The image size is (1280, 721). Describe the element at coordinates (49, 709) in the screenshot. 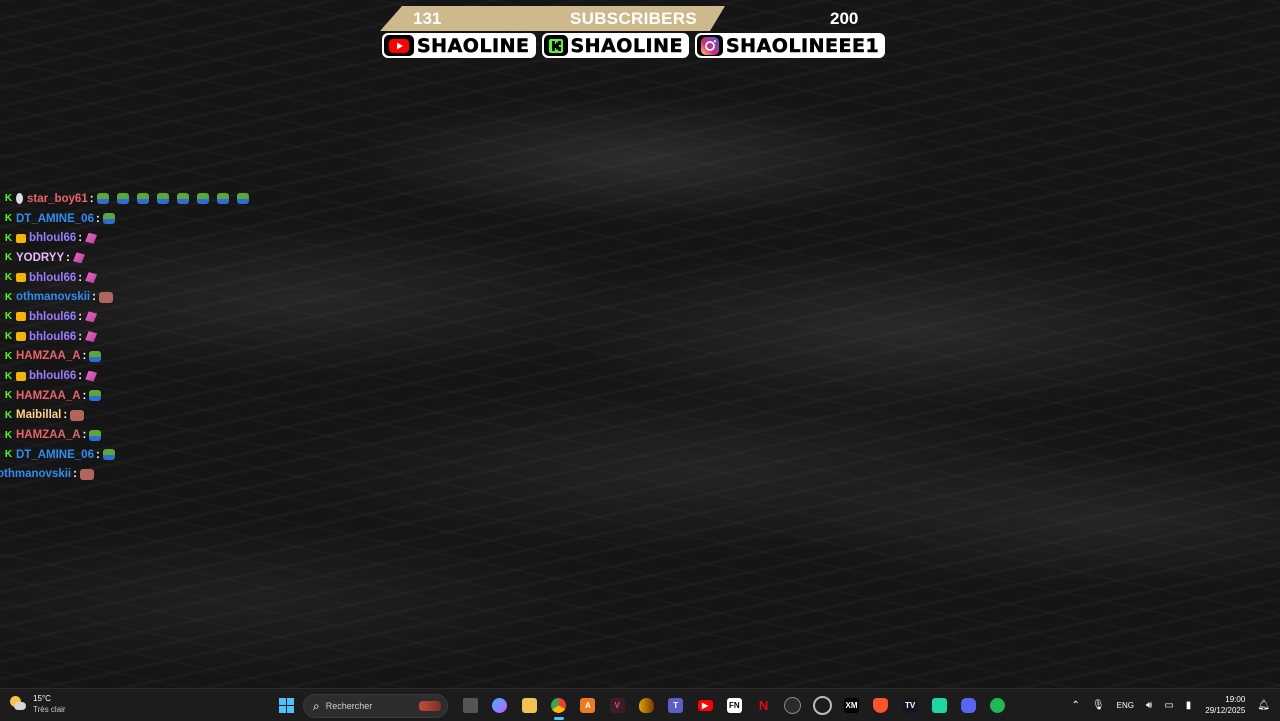

I see `weather-condition: Très clair` at that location.